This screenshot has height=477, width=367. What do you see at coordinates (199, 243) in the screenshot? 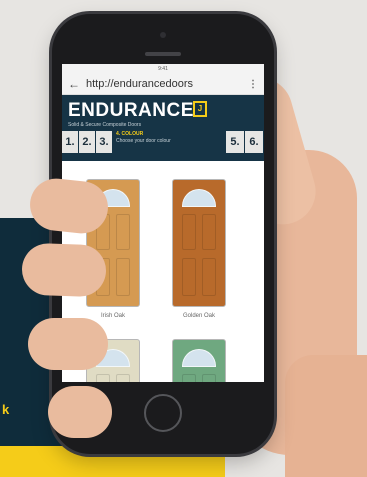
I see `door-option-golden-oak` at bounding box center [199, 243].